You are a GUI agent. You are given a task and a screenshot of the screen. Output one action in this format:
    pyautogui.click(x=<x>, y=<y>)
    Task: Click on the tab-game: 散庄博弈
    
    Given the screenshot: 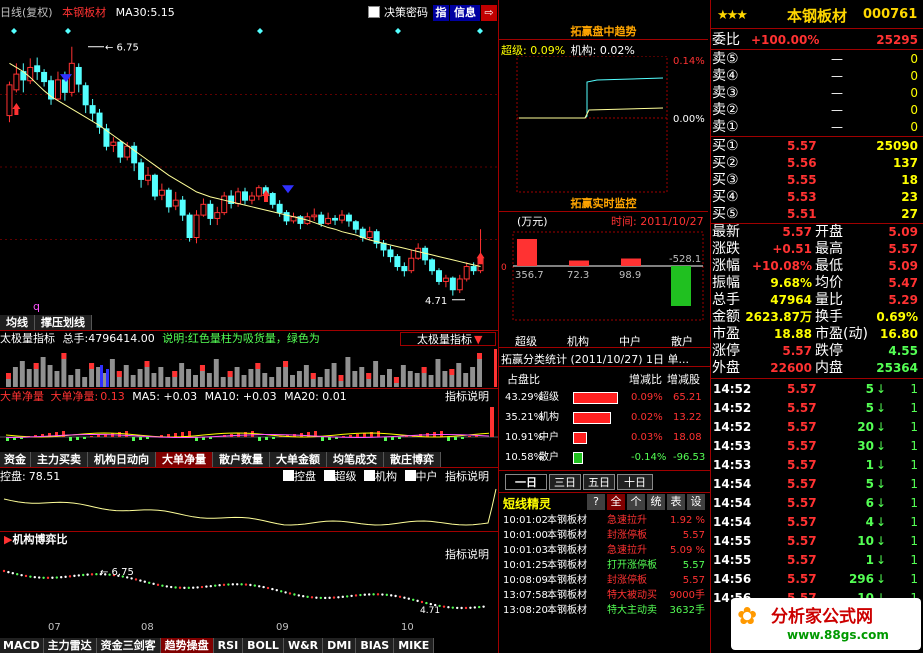 What is the action you would take?
    pyautogui.click(x=412, y=459)
    